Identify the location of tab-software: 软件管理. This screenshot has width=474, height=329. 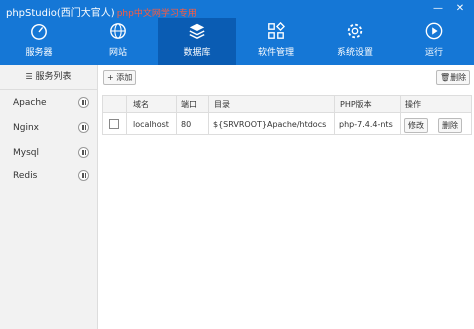
(276, 41).